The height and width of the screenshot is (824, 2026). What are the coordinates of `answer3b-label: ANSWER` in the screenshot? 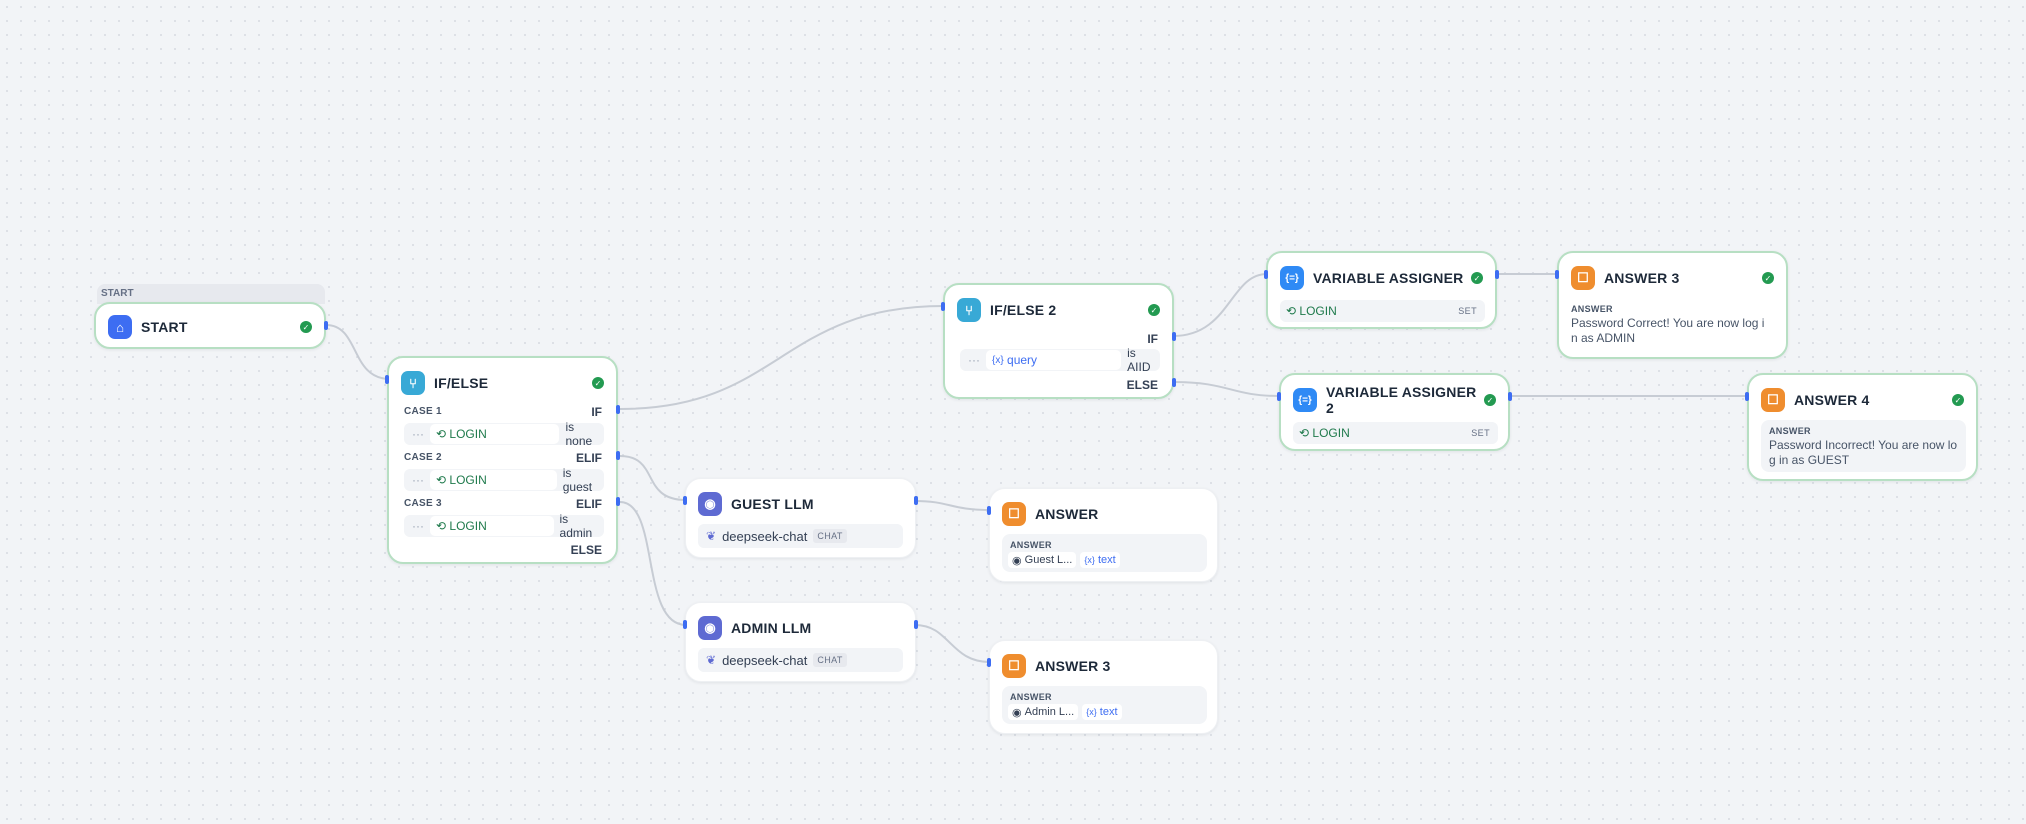 It's located at (1031, 697).